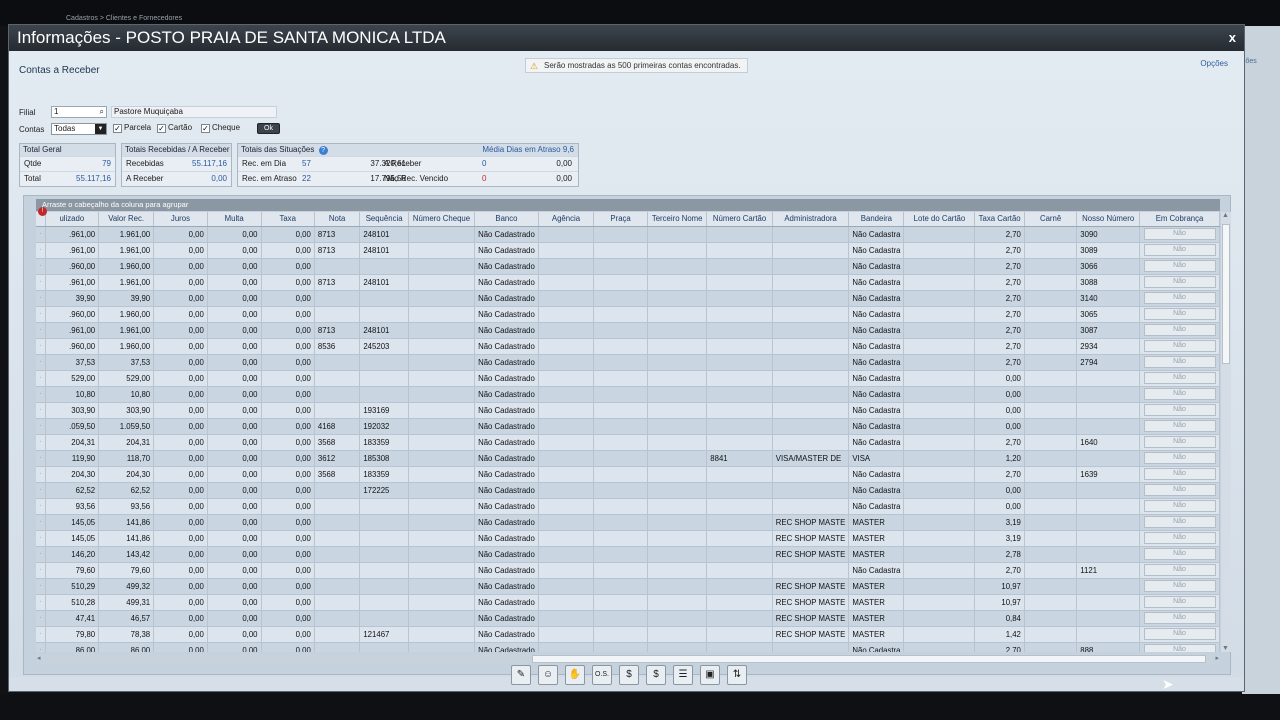  What do you see at coordinates (102, 112) in the screenshot?
I see `search-icon: ⌕` at bounding box center [102, 112].